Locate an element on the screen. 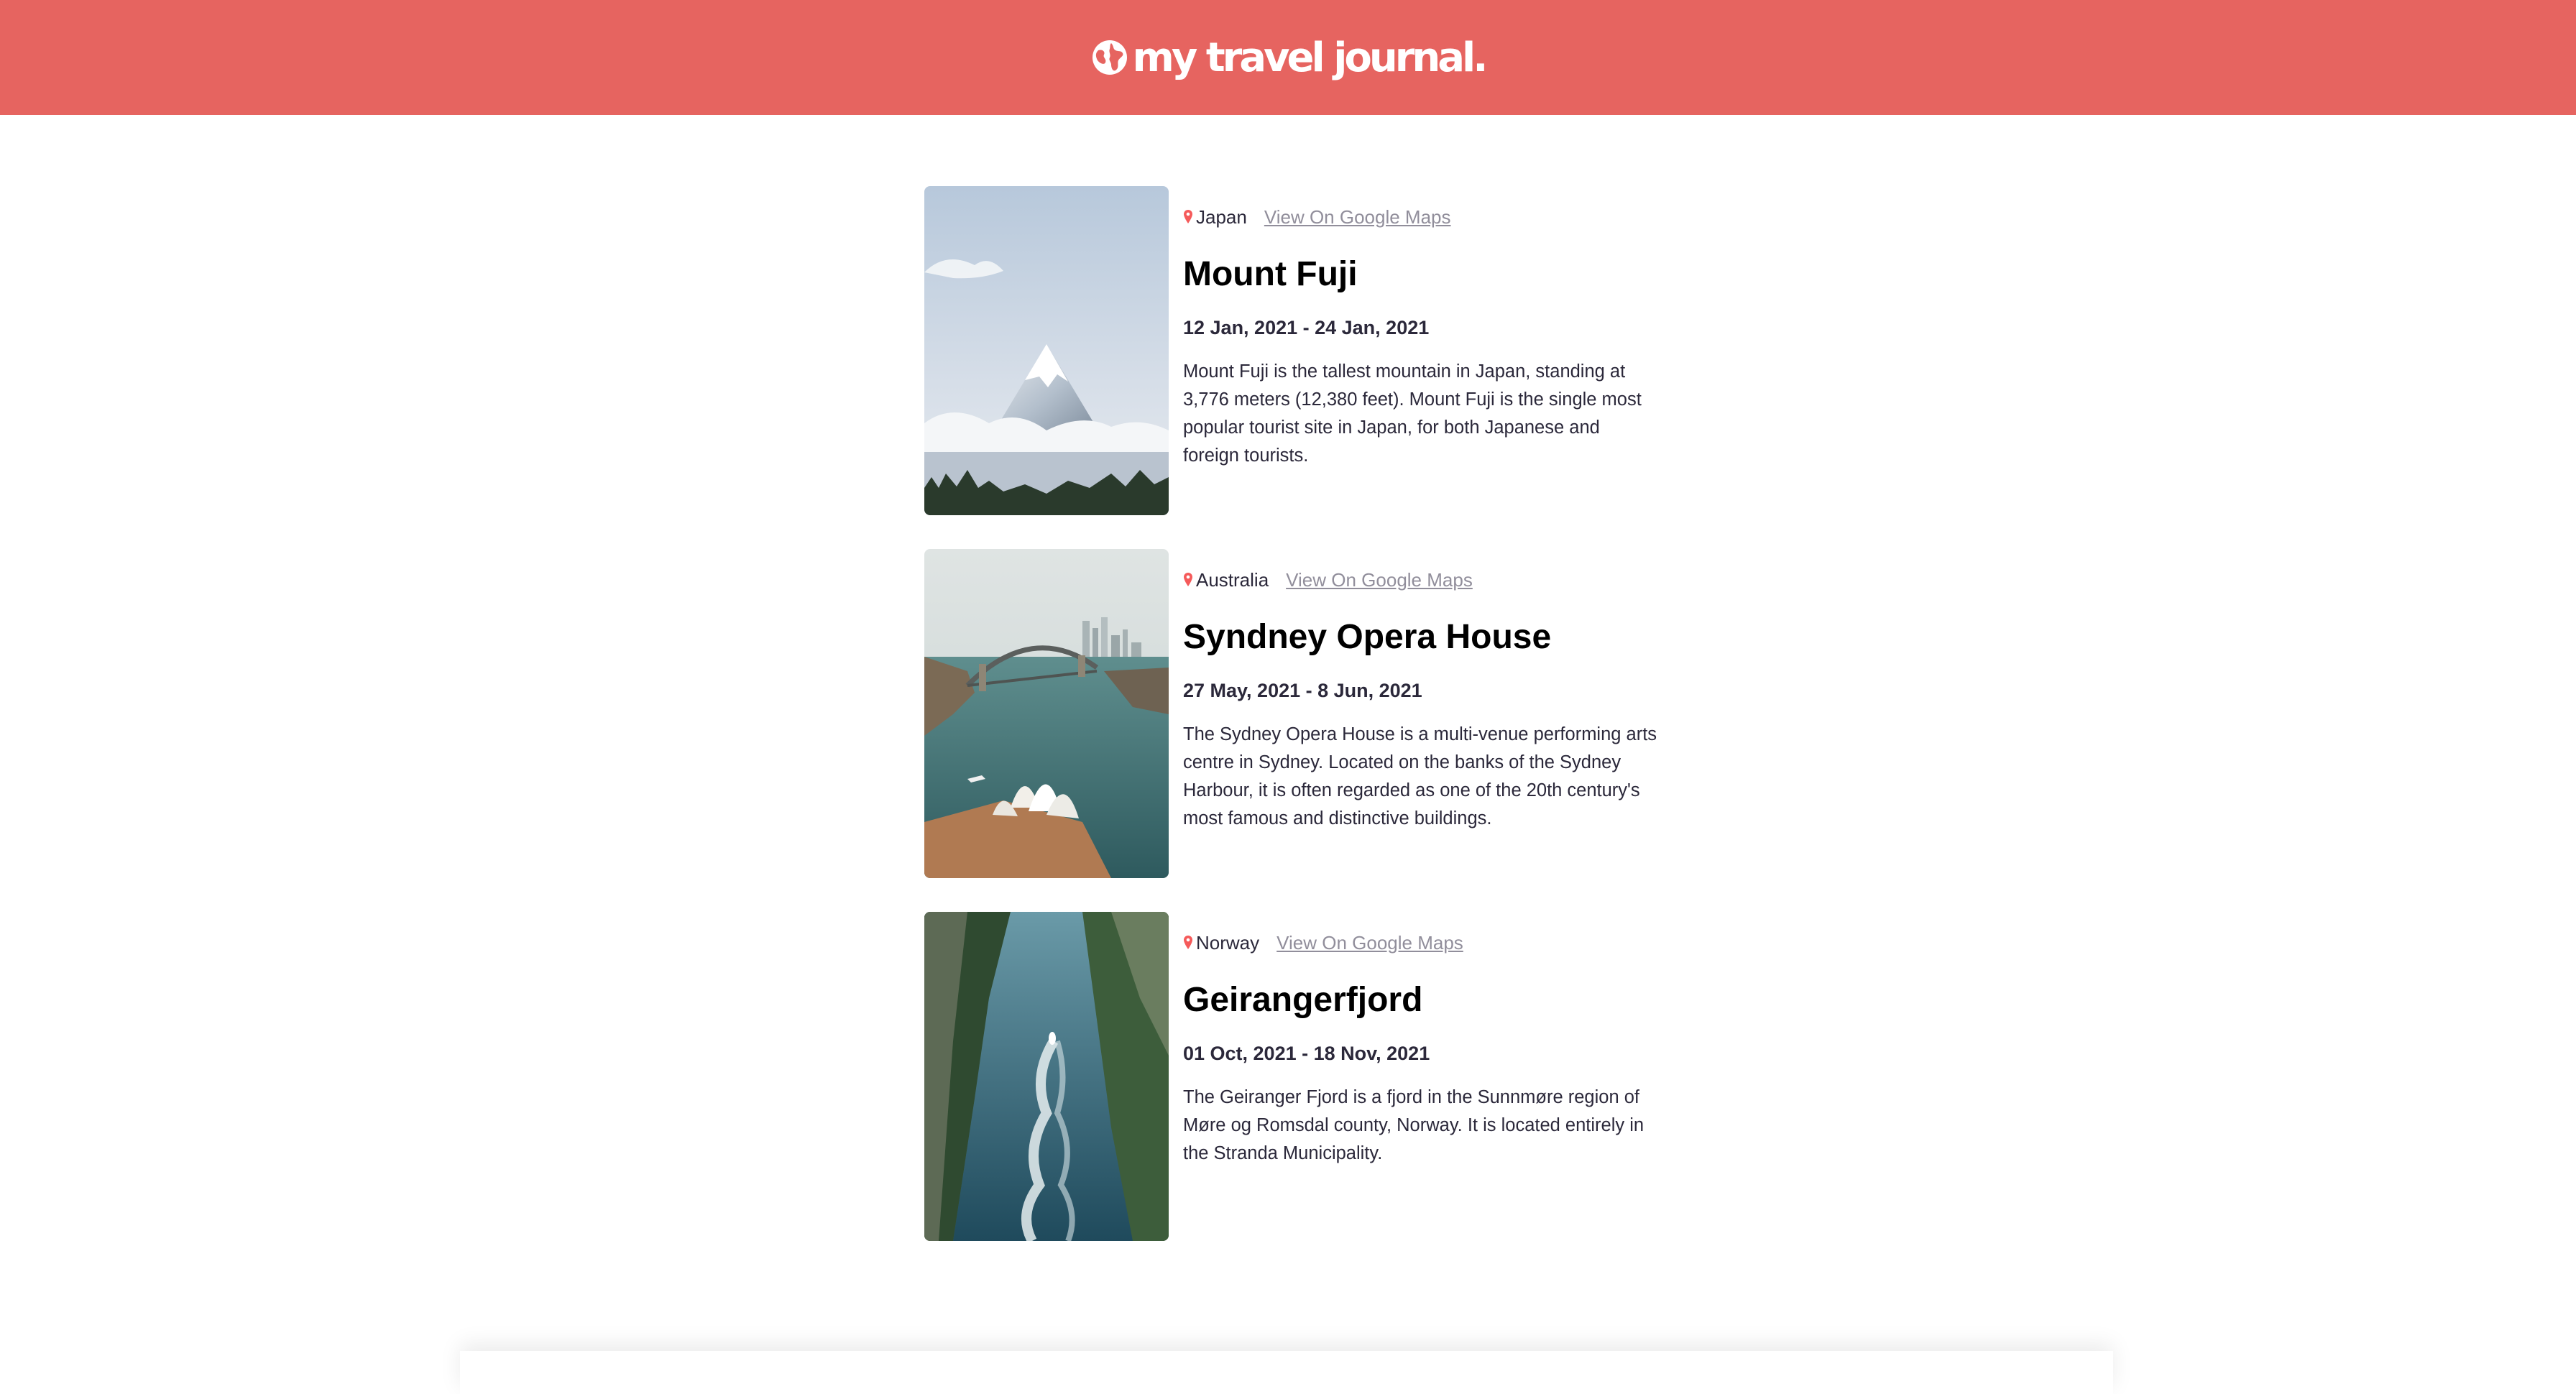 The height and width of the screenshot is (1394, 2576). location-row: Australia View On Google Maps is located at coordinates (1420, 580).